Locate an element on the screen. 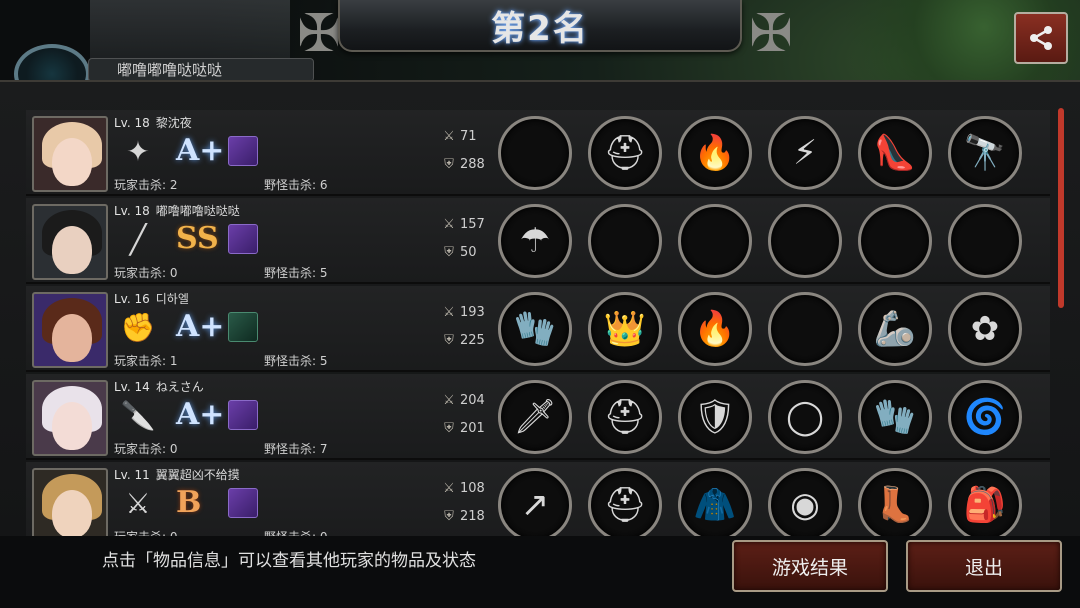 This screenshot has width=1080, height=608. armor-silver-icon: 🛡 is located at coordinates (715, 417).